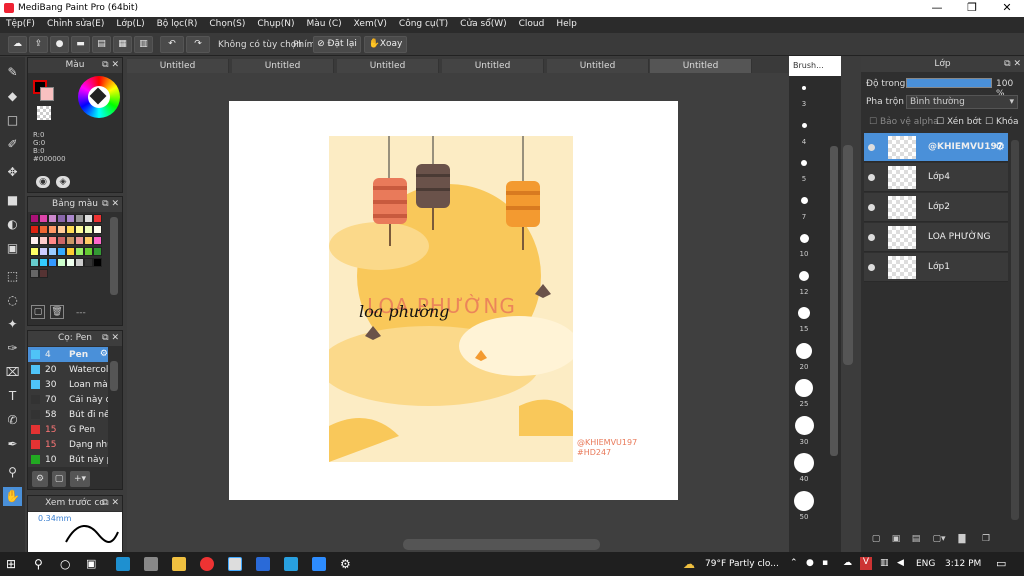  I want to click on clip-checkbox: ☐ Xén bớt, so click(959, 122).